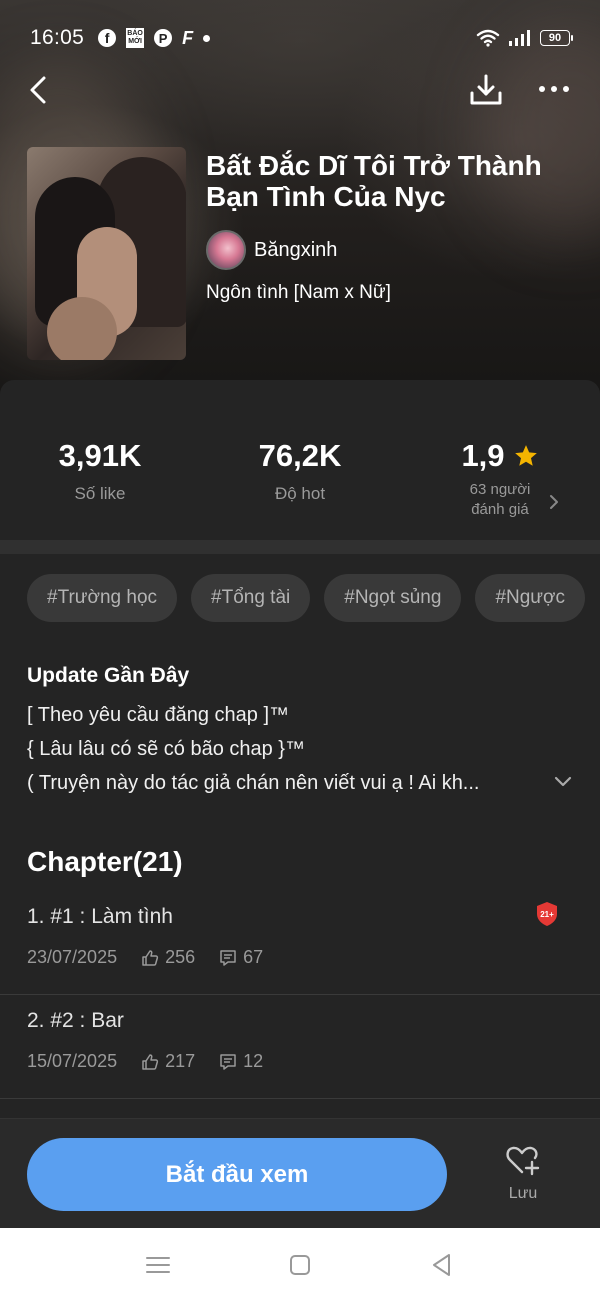 The height and width of the screenshot is (1300, 600). What do you see at coordinates (188, 37) in the screenshot?
I see `f-icon: F` at bounding box center [188, 37].